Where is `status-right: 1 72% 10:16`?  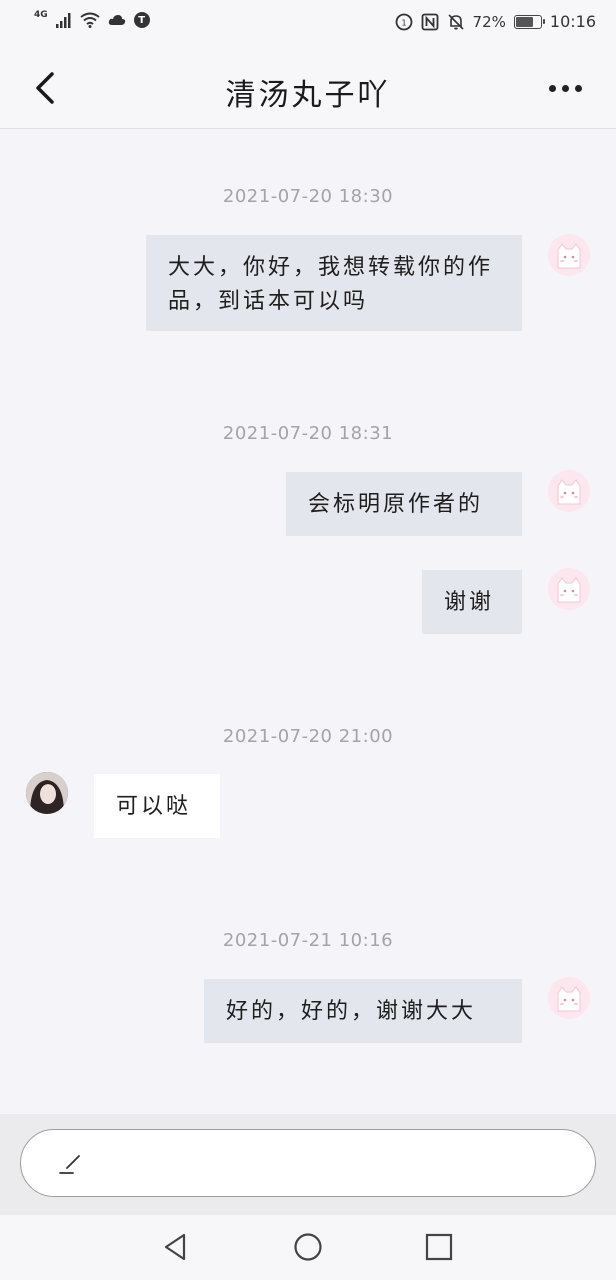
status-right: 1 72% 10:16 is located at coordinates (495, 21).